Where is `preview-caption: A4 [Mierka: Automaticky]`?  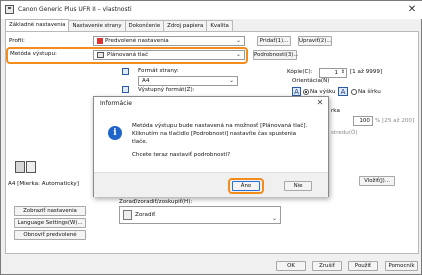
preview-caption: A4 [Mierka: Automaticky] is located at coordinates (43, 184).